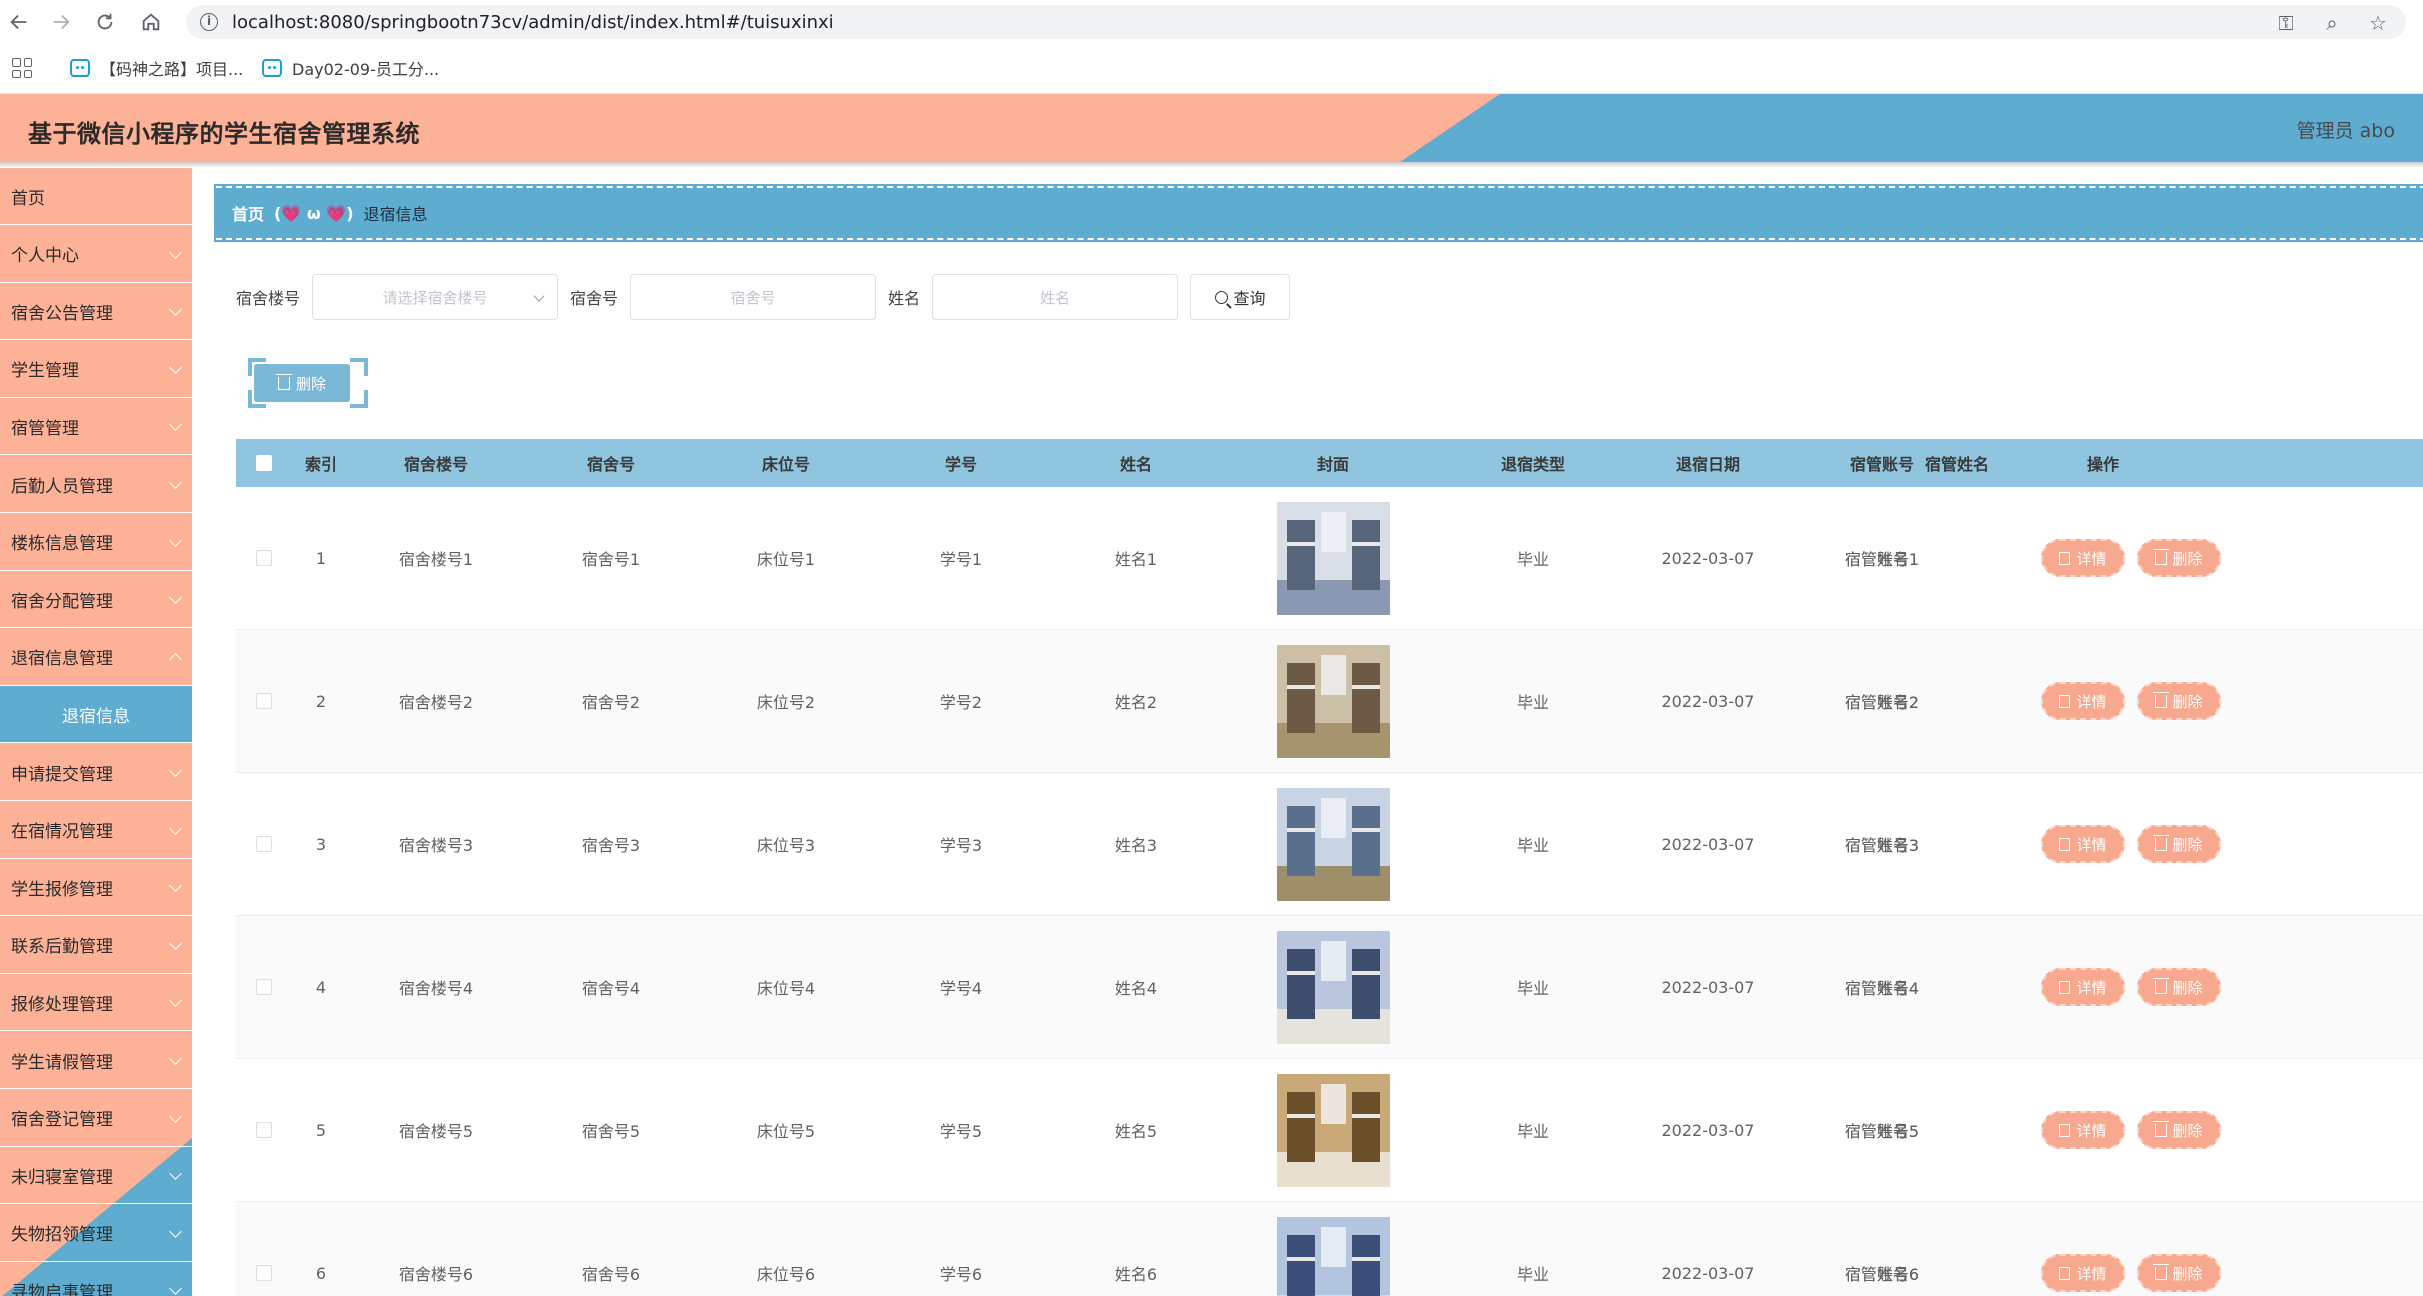 The width and height of the screenshot is (2423, 1296). What do you see at coordinates (272, 68) in the screenshot?
I see `bilibili-icon` at bounding box center [272, 68].